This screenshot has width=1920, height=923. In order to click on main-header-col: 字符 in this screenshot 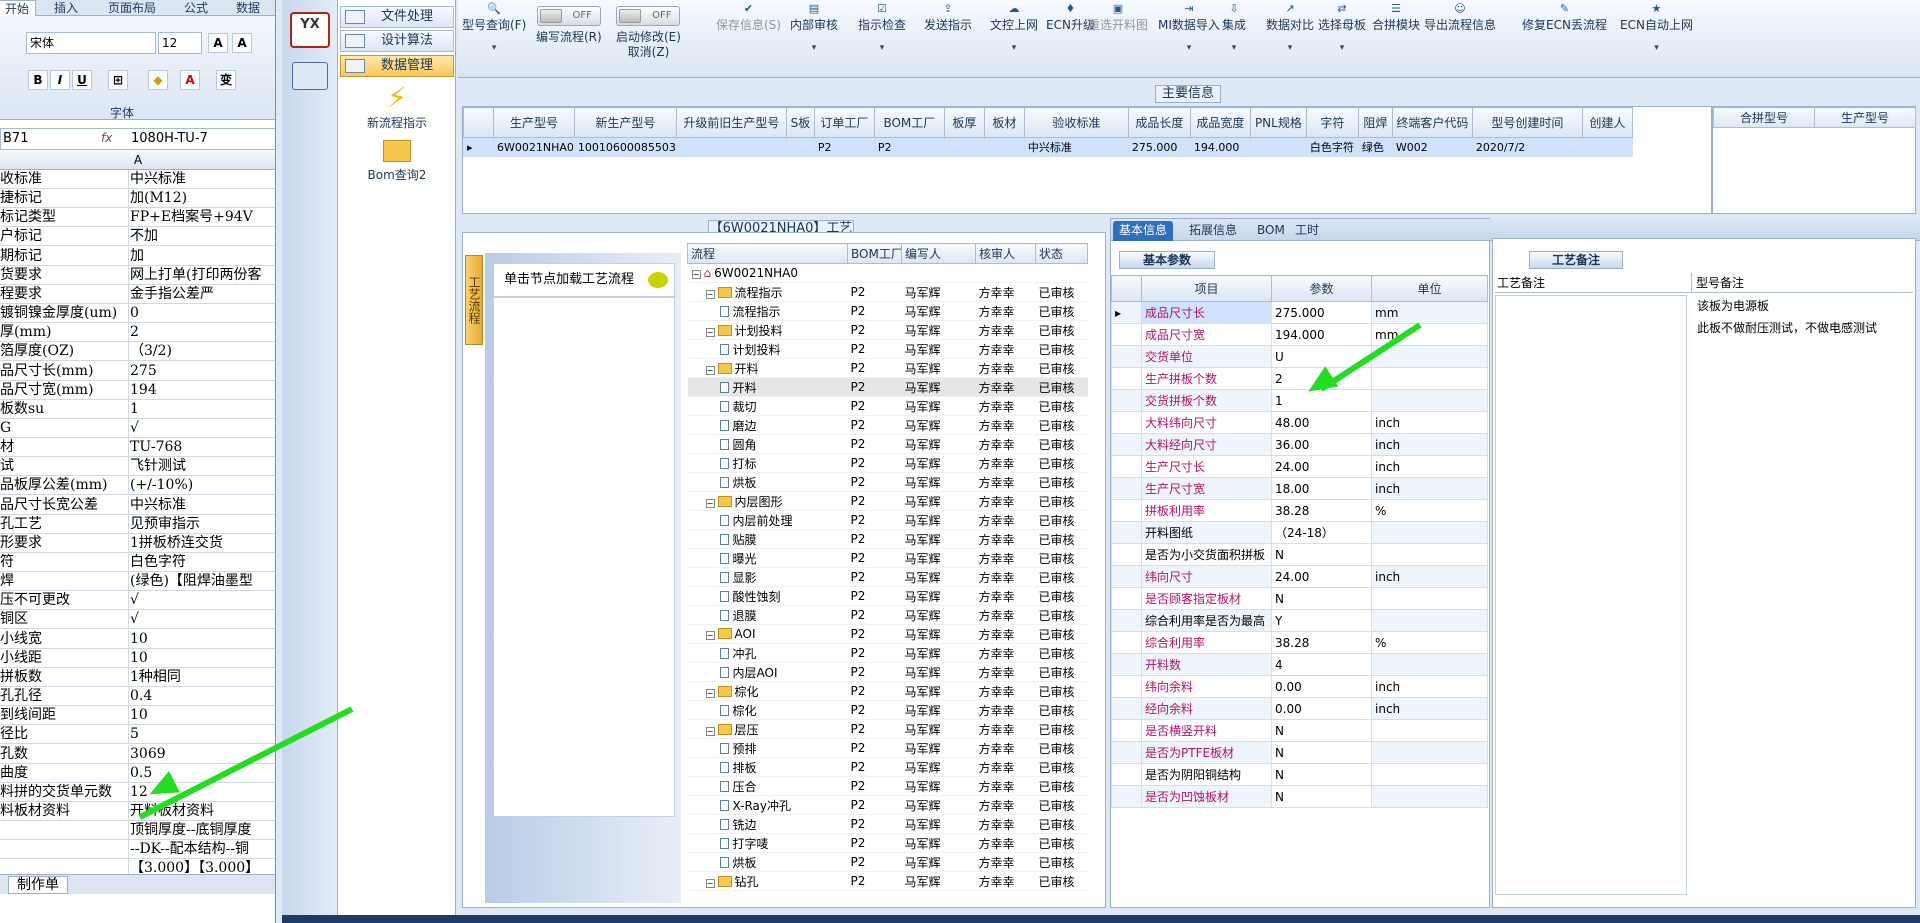, I will do `click(1332, 122)`.